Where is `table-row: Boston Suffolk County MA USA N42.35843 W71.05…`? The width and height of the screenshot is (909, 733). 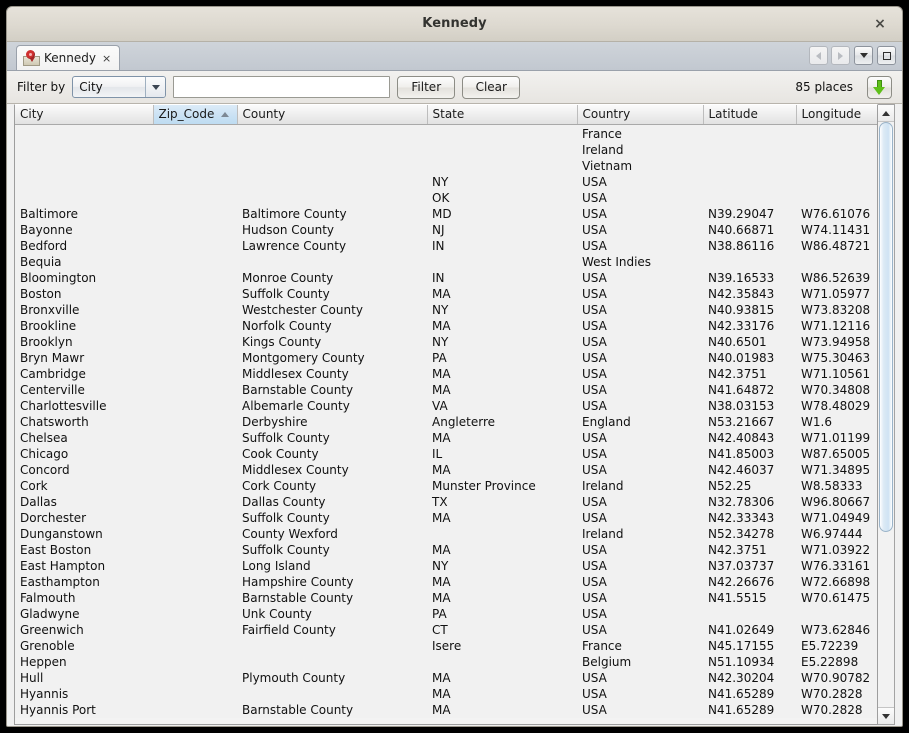 table-row: Boston Suffolk County MA USA N42.35843 W71.05… is located at coordinates (446, 293).